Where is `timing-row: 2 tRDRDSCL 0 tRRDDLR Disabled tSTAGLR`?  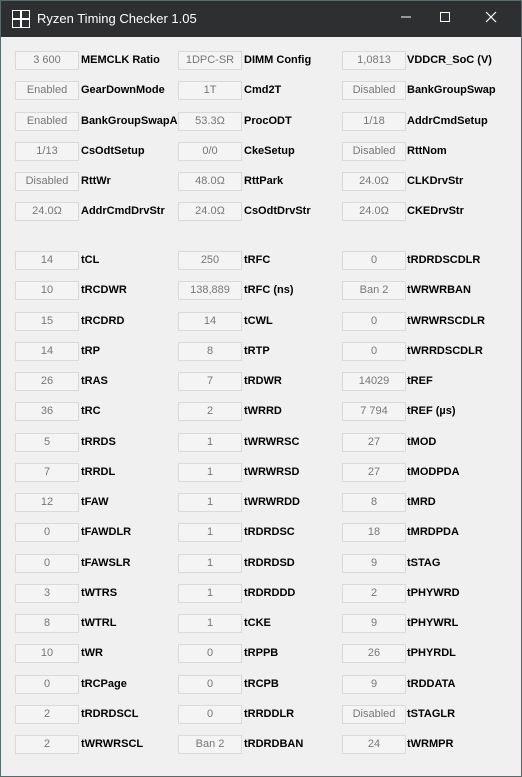
timing-row: 2 tRDRDSCL 0 tRRDDLR Disabled tSTAGLR is located at coordinates (261, 714).